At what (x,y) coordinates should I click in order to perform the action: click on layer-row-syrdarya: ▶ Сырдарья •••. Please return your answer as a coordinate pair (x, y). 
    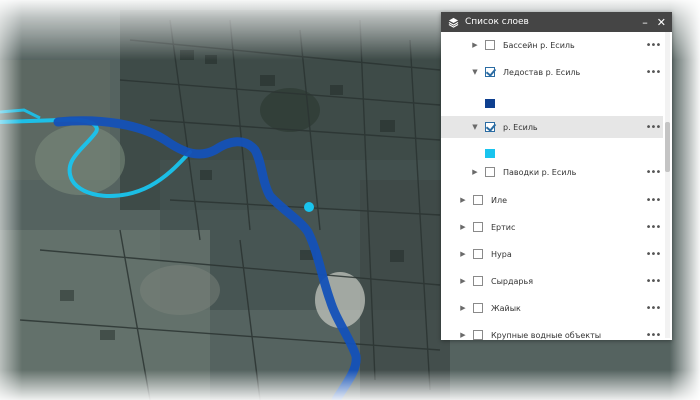
    Looking at the image, I should click on (552, 281).